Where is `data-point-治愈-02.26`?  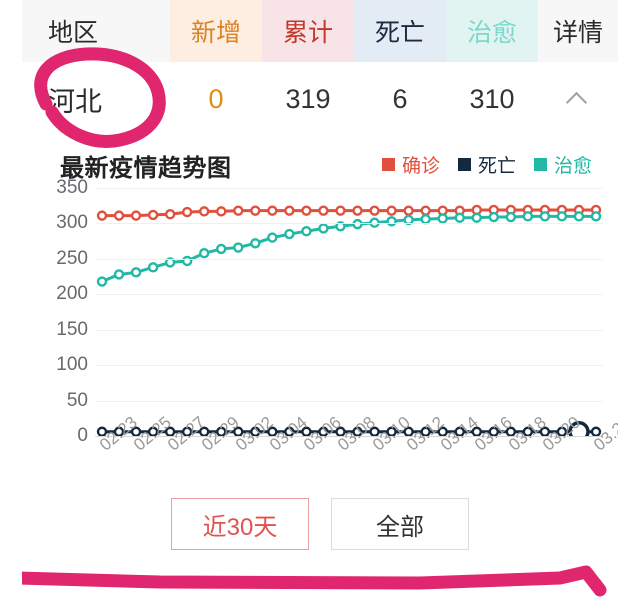 data-point-治愈-02.26 is located at coordinates (153, 267).